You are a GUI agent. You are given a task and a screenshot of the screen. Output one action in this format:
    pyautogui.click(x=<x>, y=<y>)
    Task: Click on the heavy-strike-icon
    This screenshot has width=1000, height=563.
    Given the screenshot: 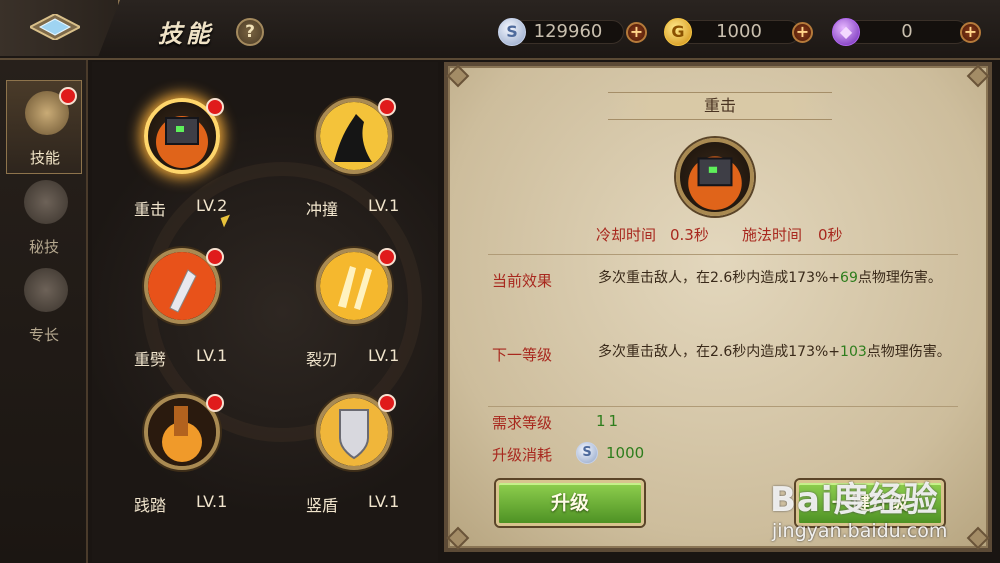 What is the action you would take?
    pyautogui.click(x=715, y=177)
    